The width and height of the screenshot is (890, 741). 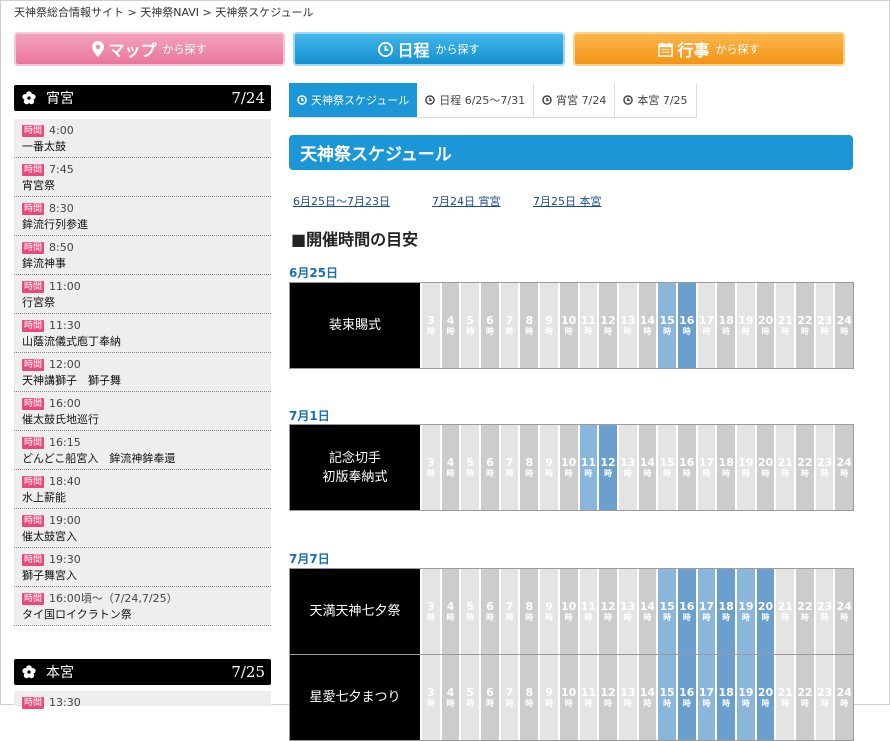 I want to click on list-item: 時間 18:40 水上薪能, so click(x=142, y=489).